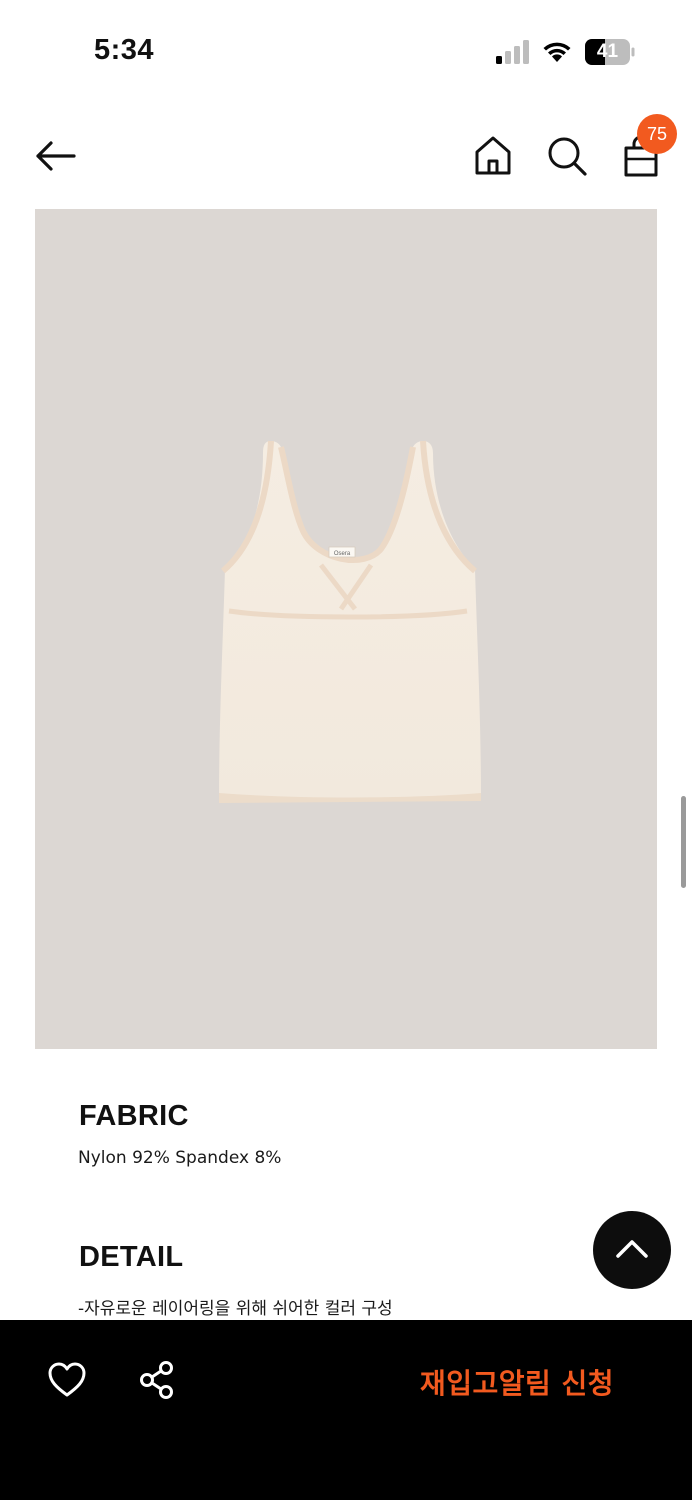 The image size is (692, 1500). I want to click on battery-icon: 41, so click(610, 52).